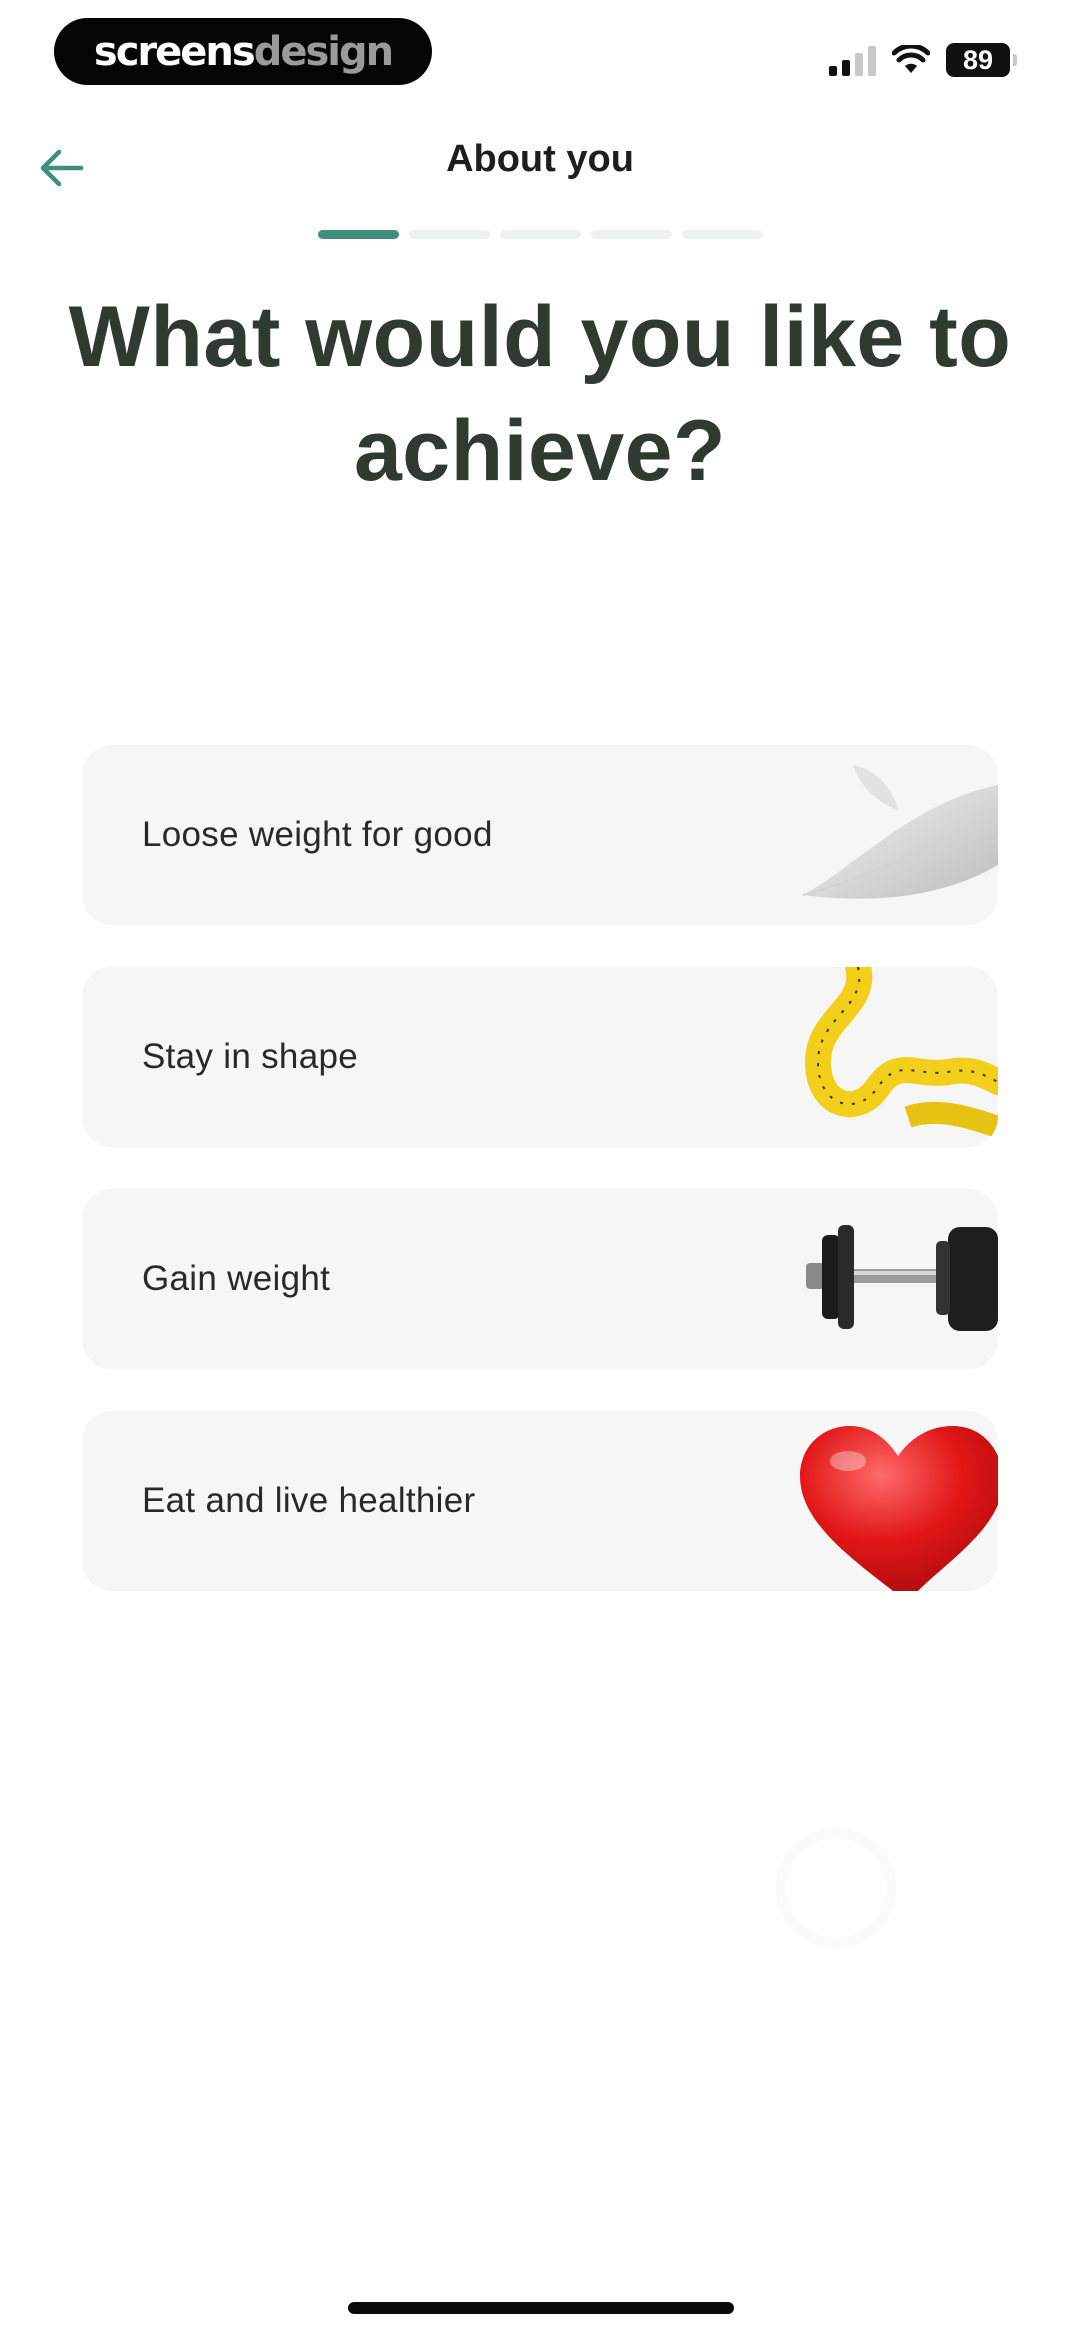  What do you see at coordinates (323, 51) in the screenshot?
I see `brand-text-part2: design` at bounding box center [323, 51].